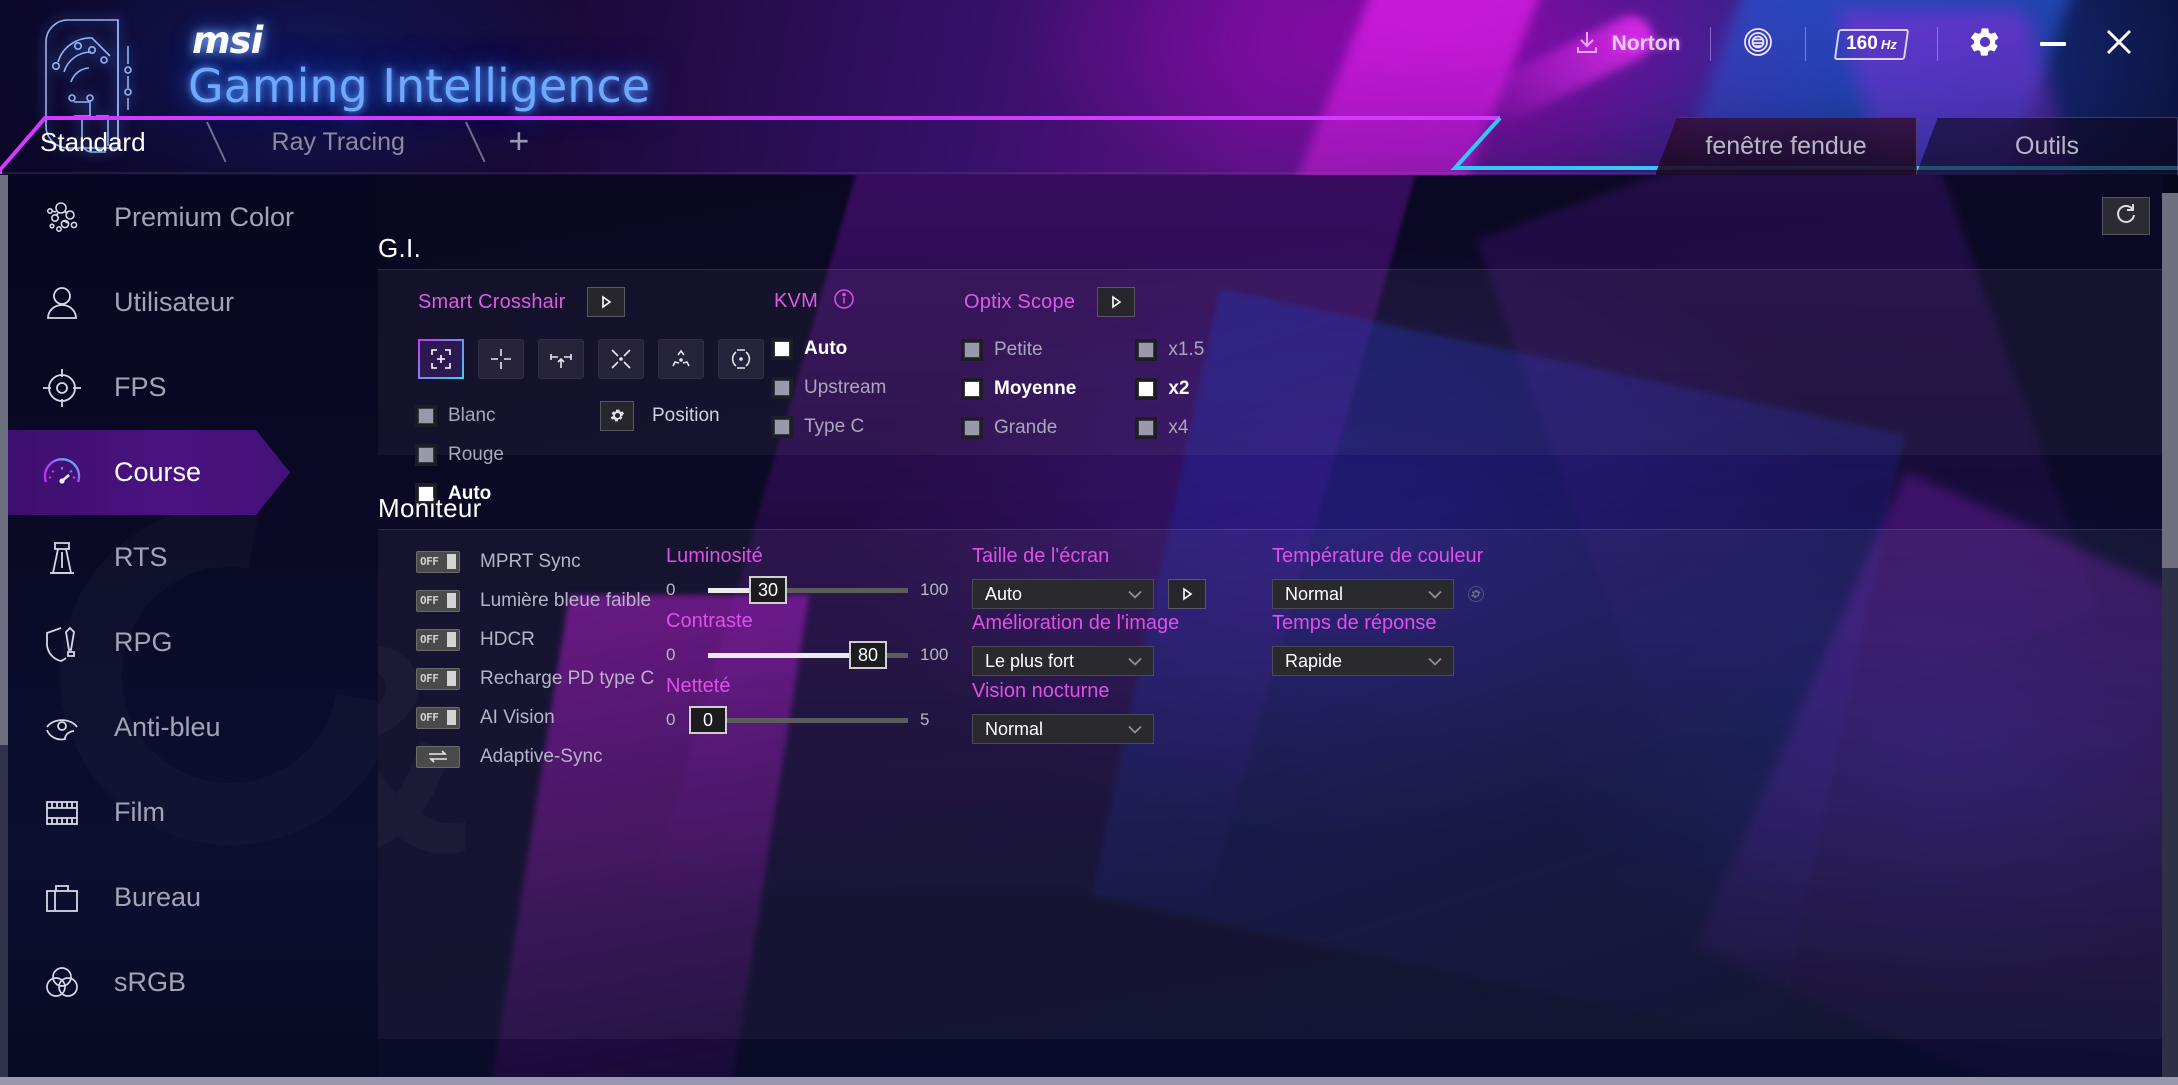  What do you see at coordinates (535, 717) in the screenshot?
I see `toggle-ai-vision: OFF AI Vision` at bounding box center [535, 717].